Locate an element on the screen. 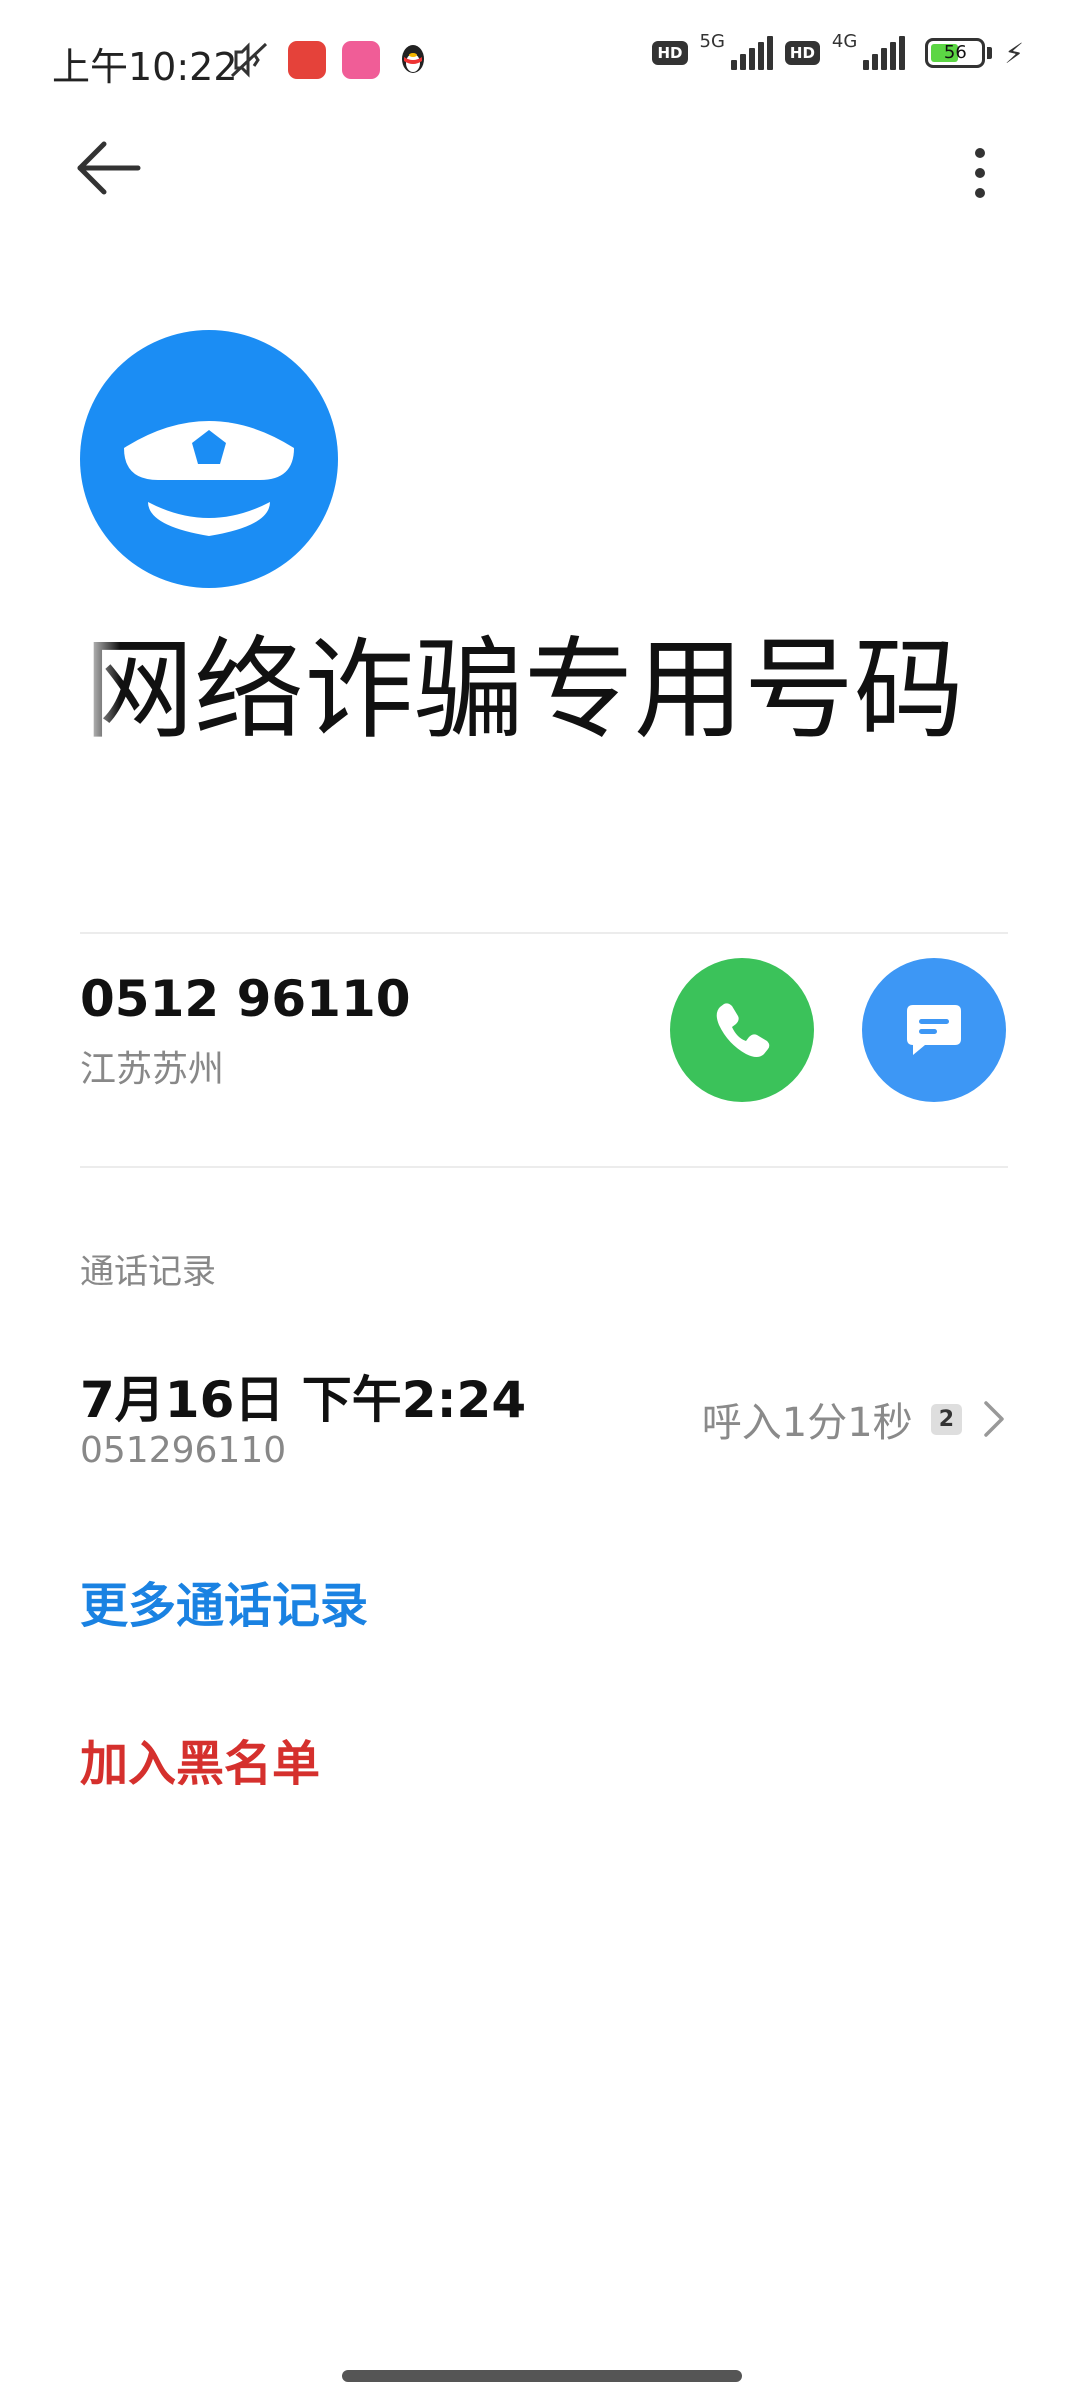  contact-avatar is located at coordinates (209, 459).